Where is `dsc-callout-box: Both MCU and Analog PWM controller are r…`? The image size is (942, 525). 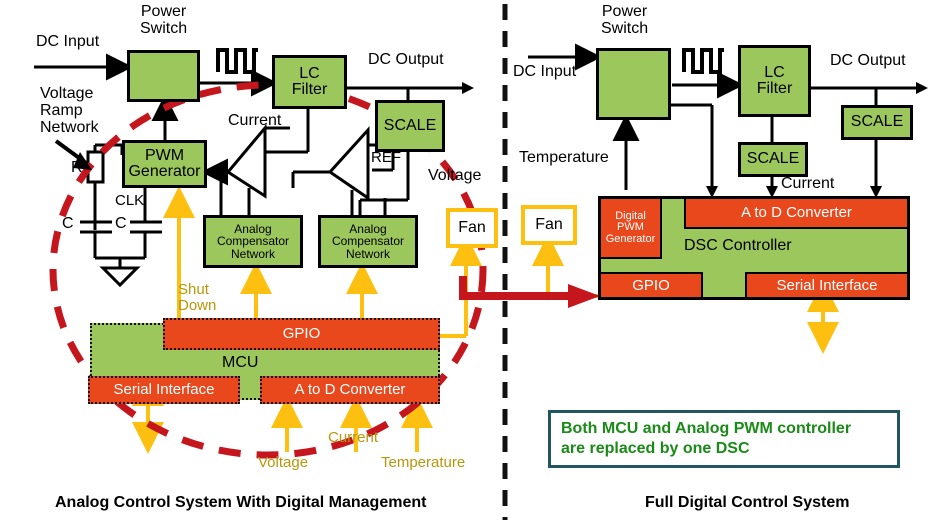 dsc-callout-box: Both MCU and Analog PWM controller are r… is located at coordinates (724, 439).